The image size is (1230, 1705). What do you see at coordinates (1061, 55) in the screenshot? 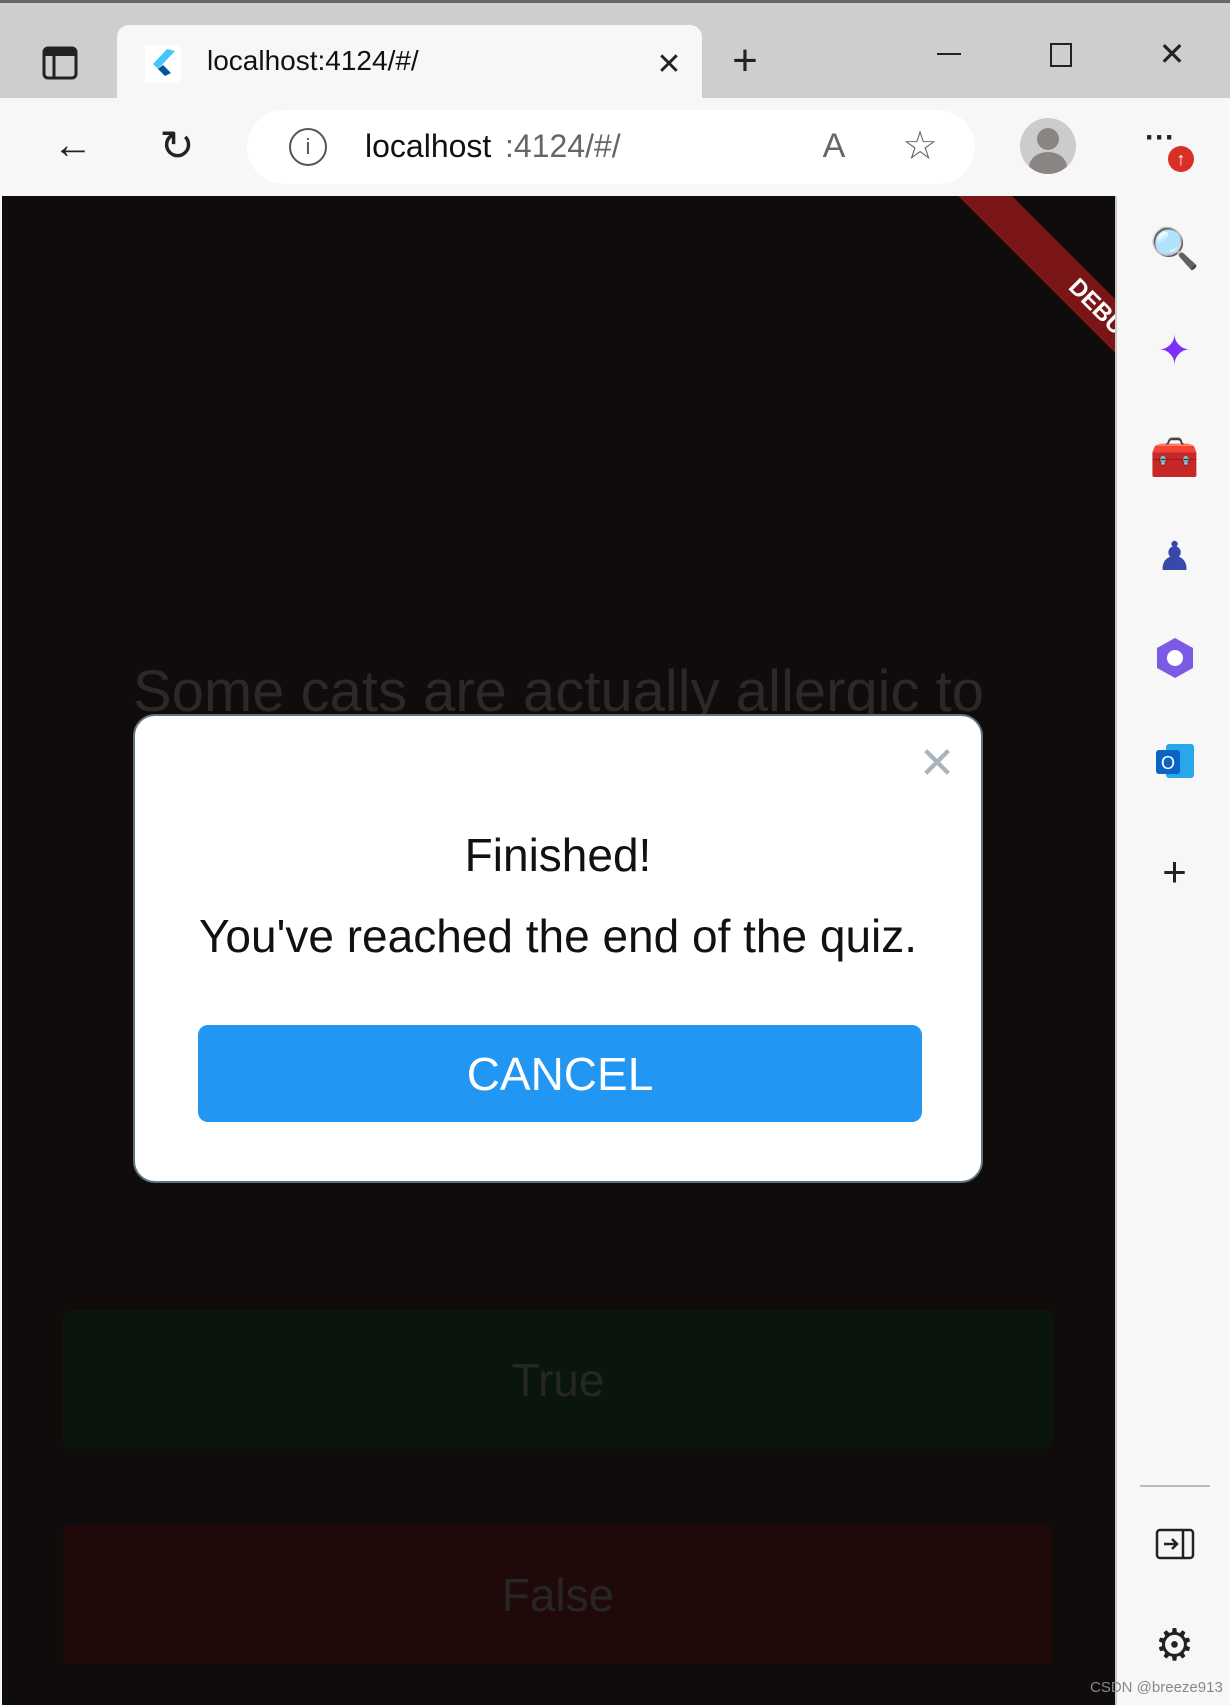
I see `maximize-icon` at bounding box center [1061, 55].